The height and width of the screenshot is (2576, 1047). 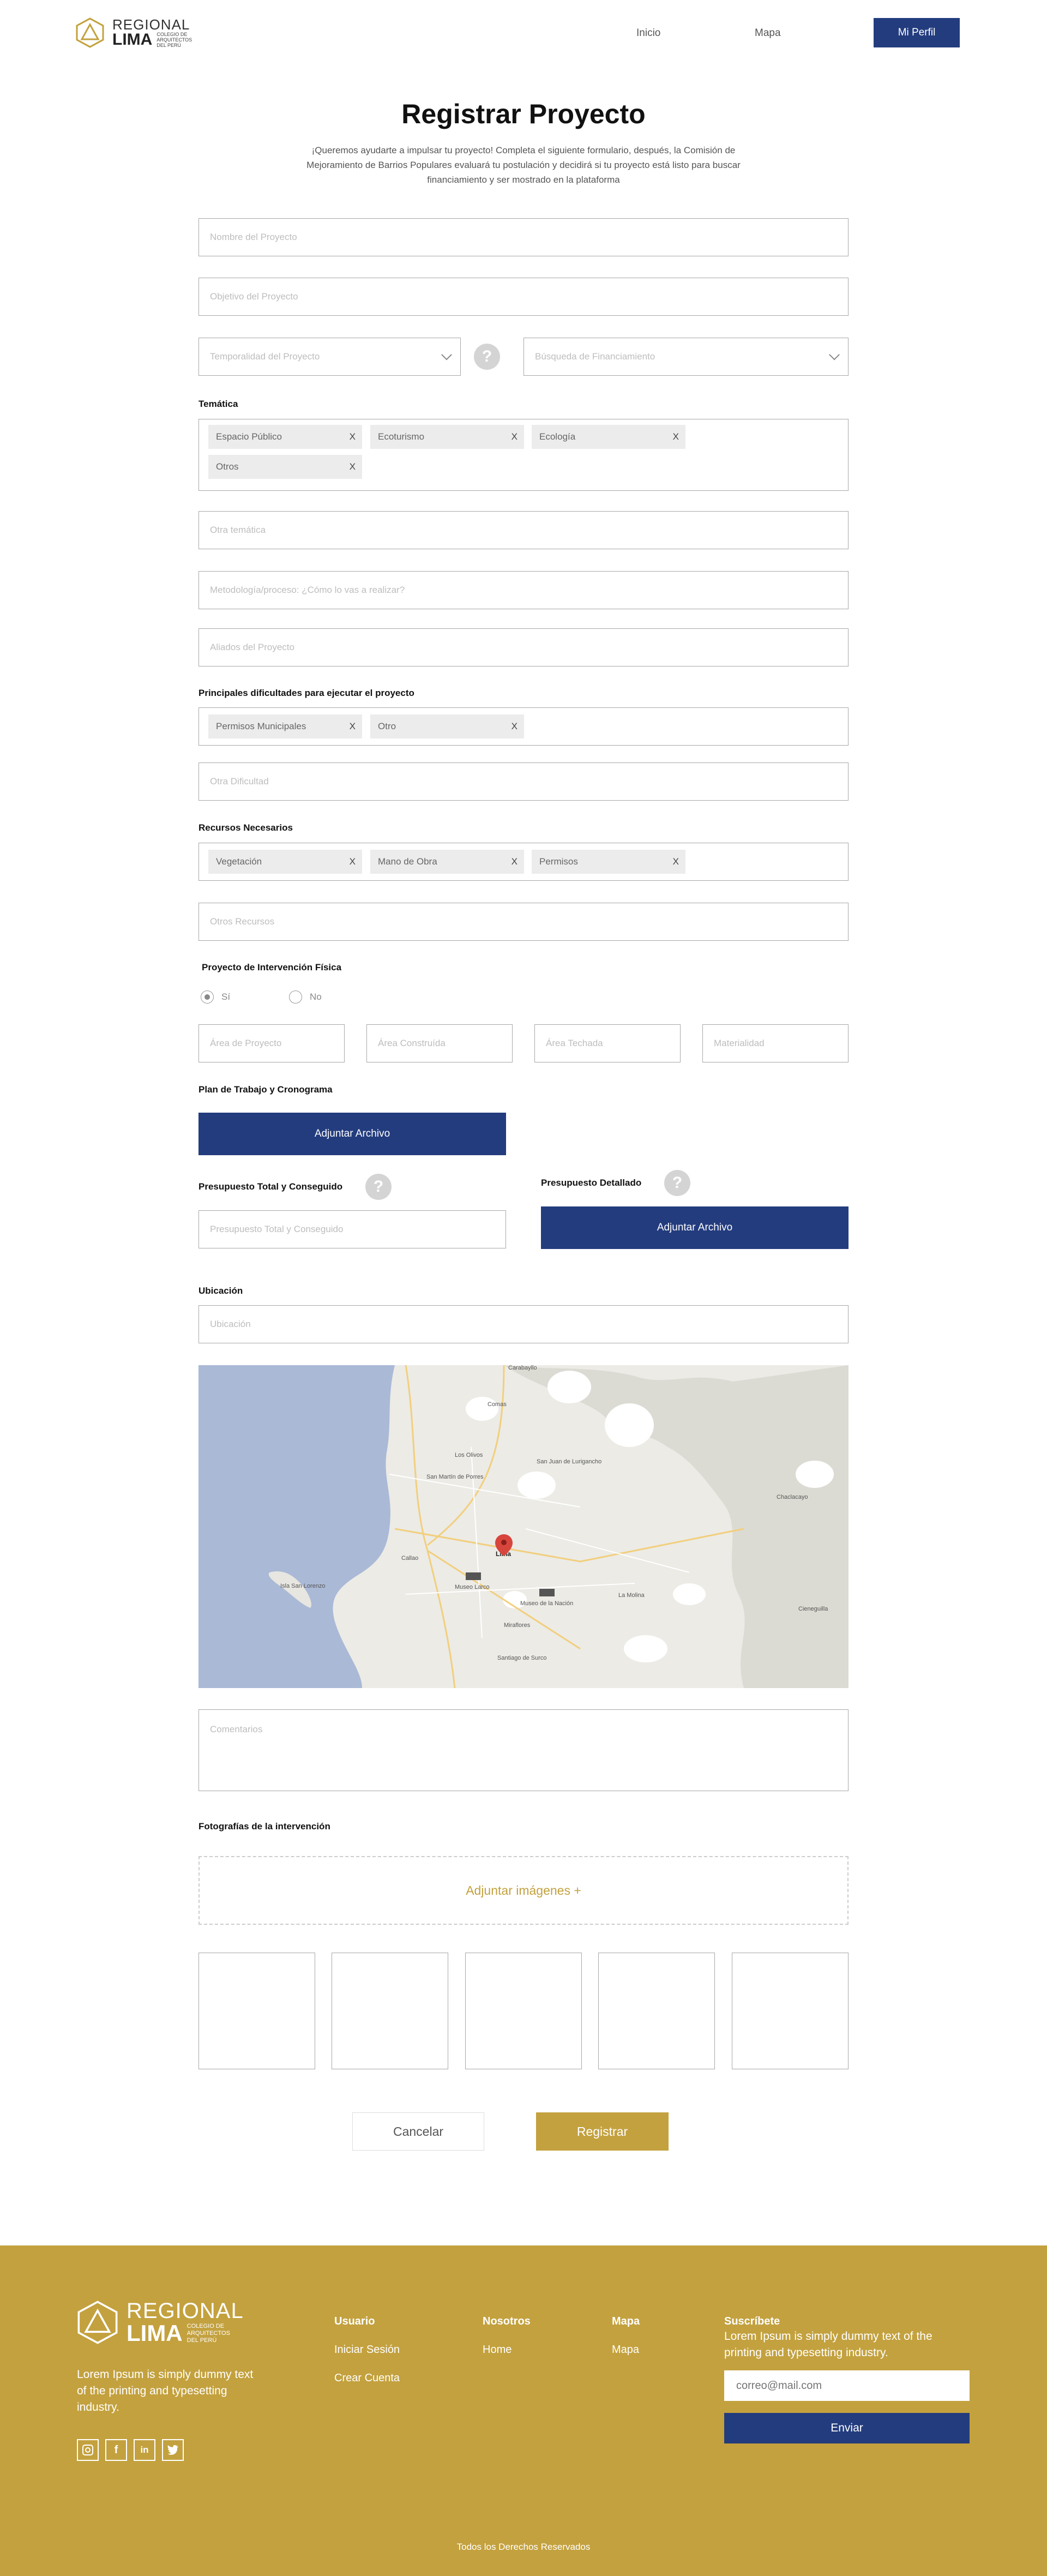 I want to click on facebook-icon: f, so click(x=116, y=2450).